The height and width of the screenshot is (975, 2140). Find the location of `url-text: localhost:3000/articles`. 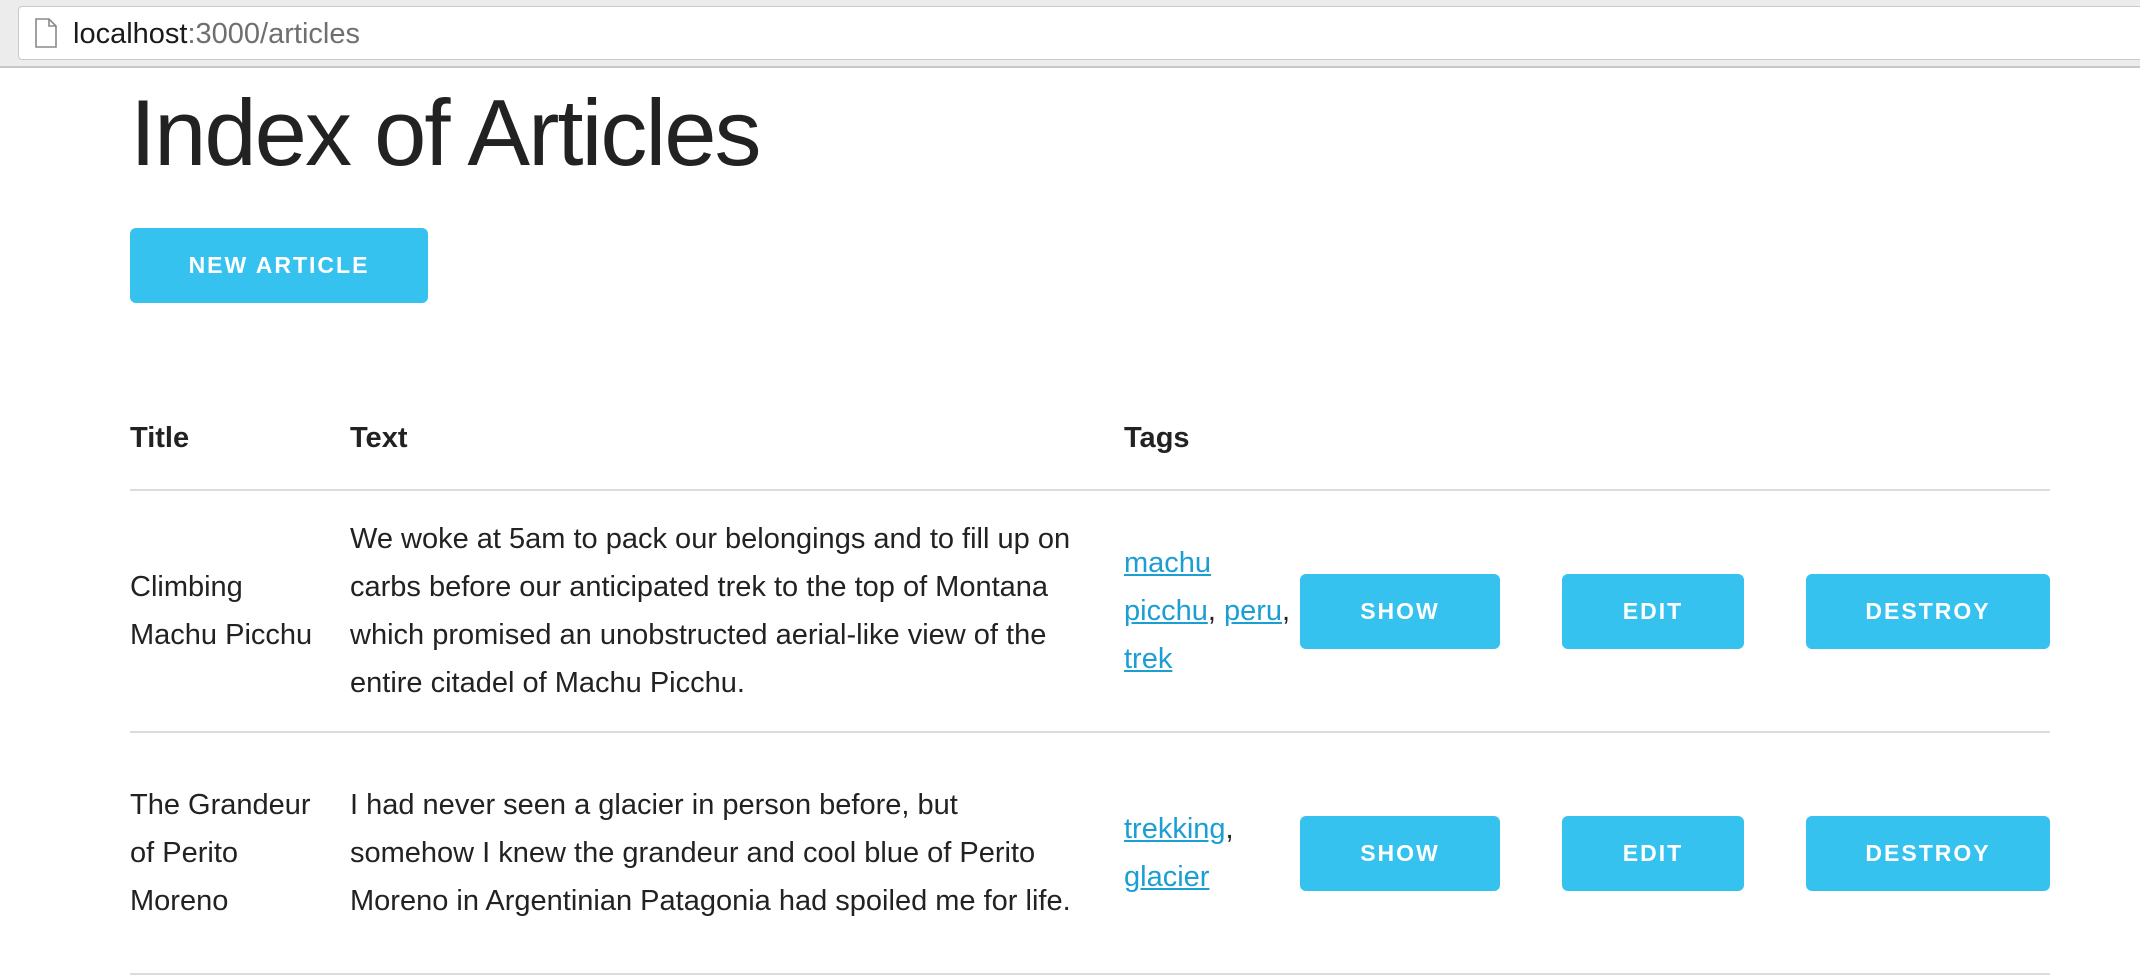

url-text: localhost:3000/articles is located at coordinates (216, 34).